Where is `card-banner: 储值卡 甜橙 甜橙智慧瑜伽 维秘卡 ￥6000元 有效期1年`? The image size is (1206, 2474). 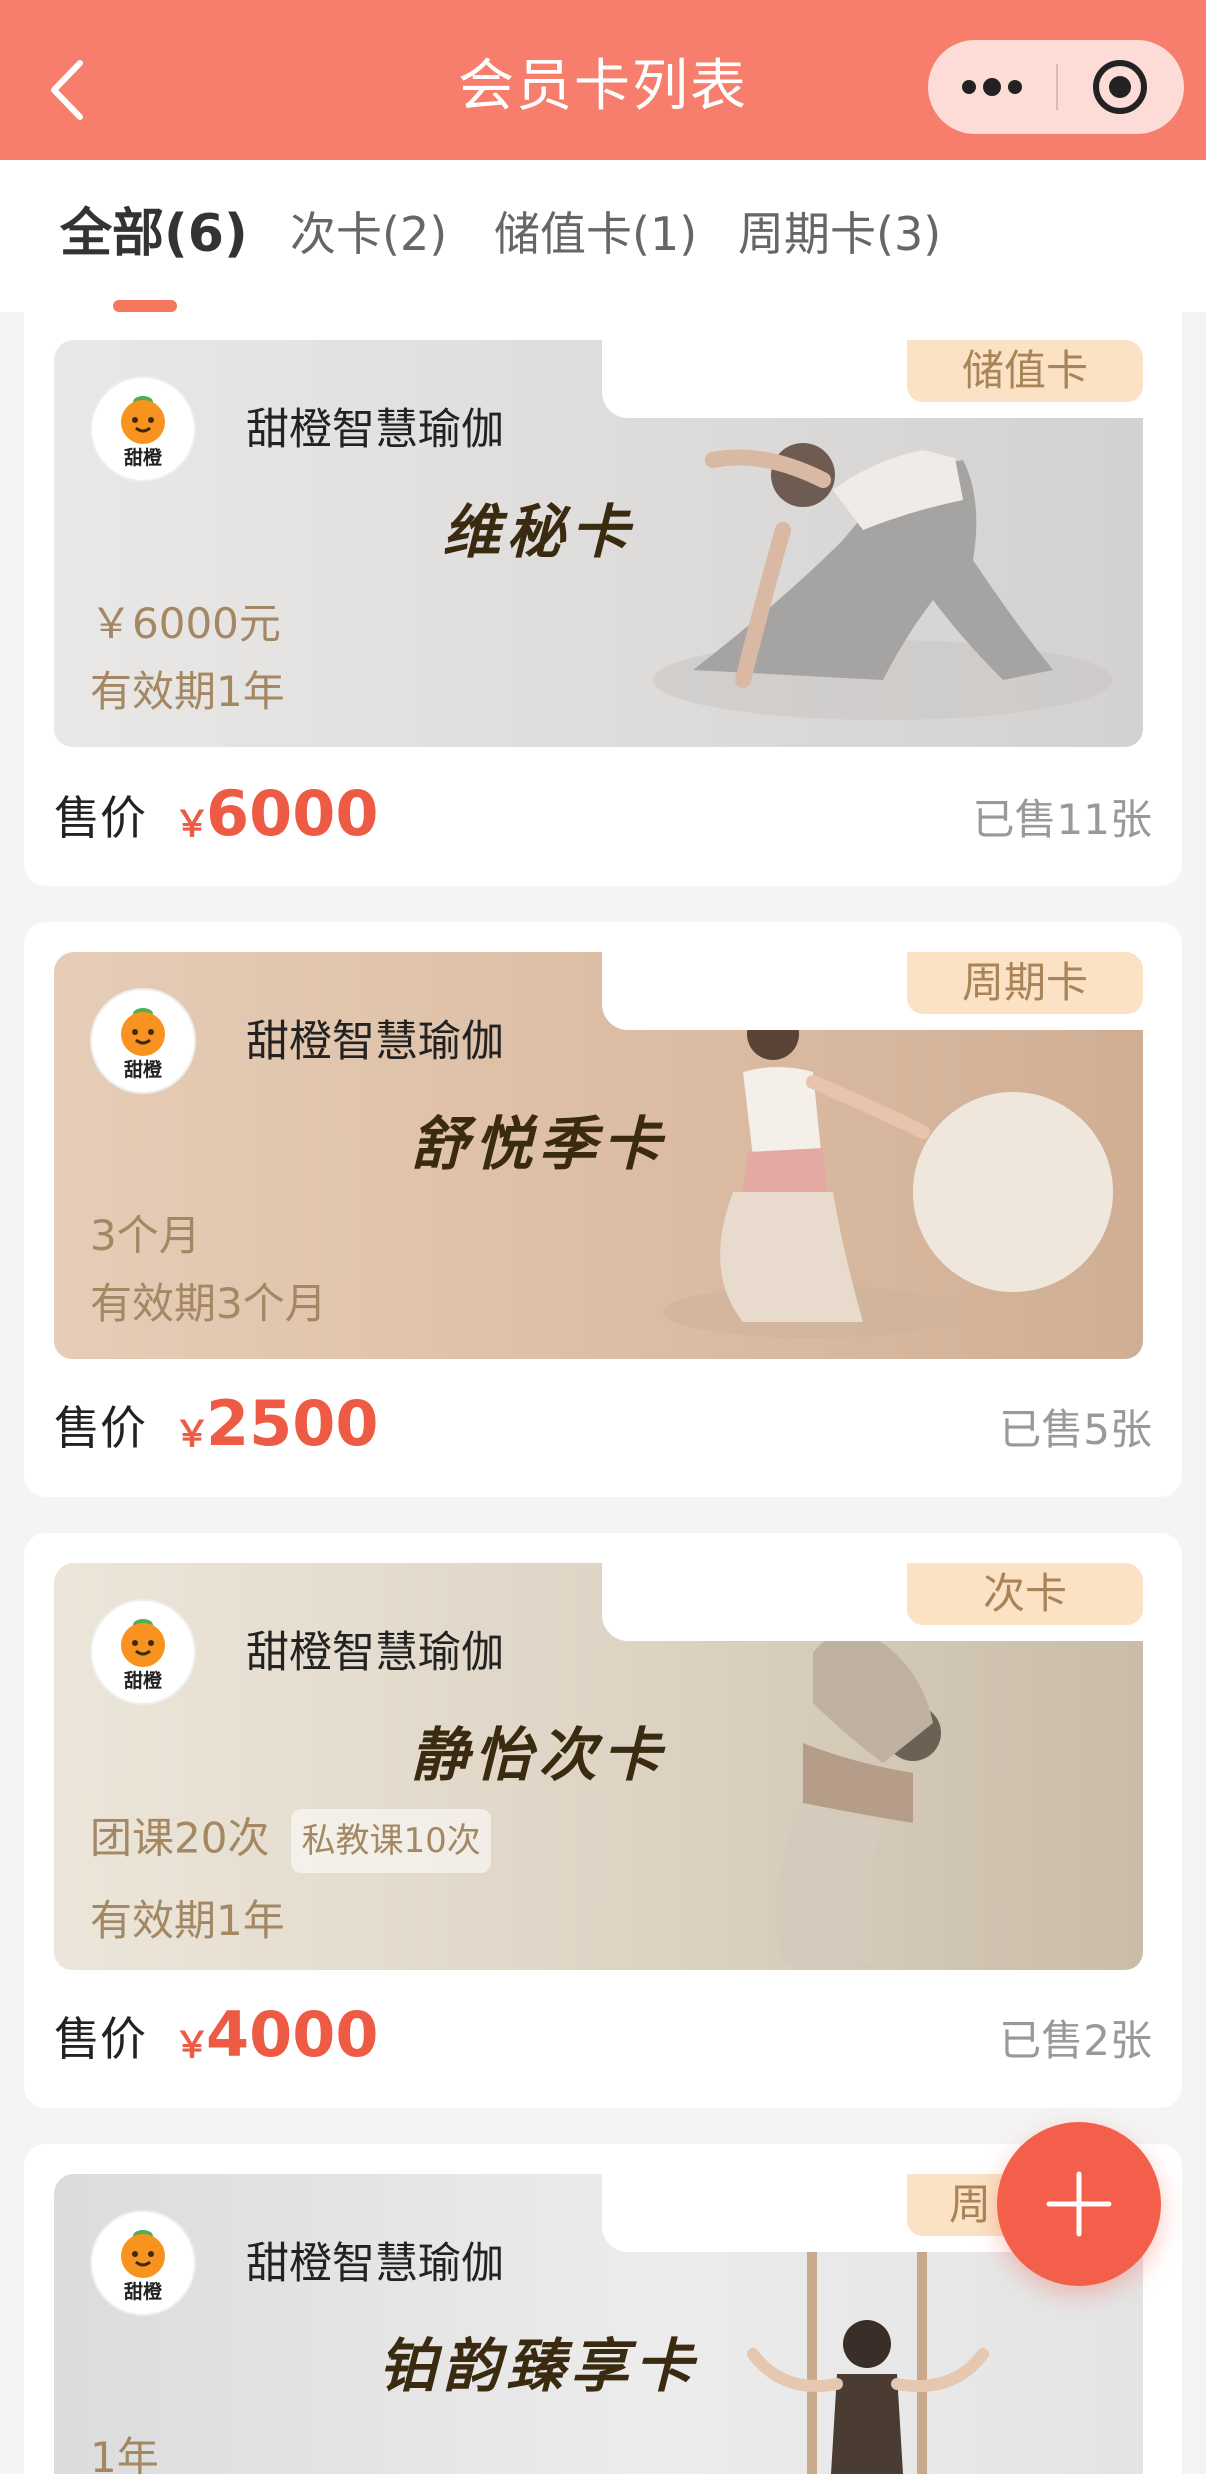
card-banner: 储值卡 甜橙 甜橙智慧瑜伽 维秘卡 ￥6000元 有效期1年 is located at coordinates (598, 543).